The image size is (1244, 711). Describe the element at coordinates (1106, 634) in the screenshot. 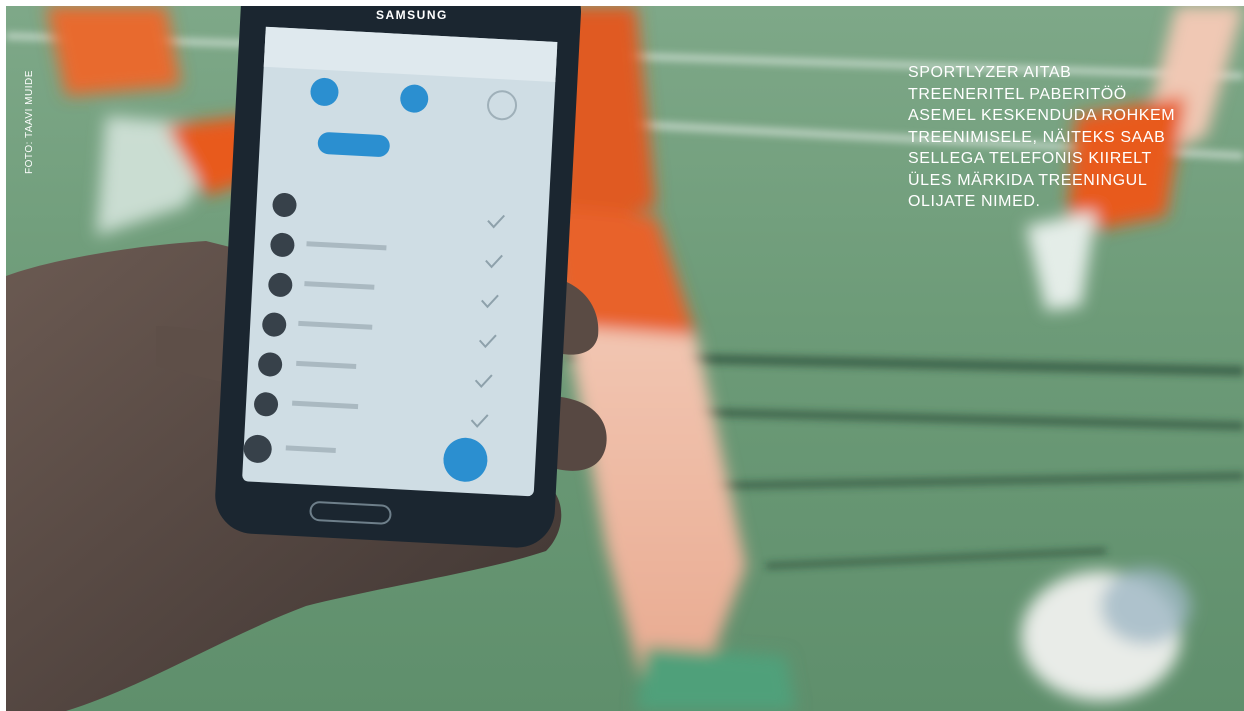

I see `ball` at that location.